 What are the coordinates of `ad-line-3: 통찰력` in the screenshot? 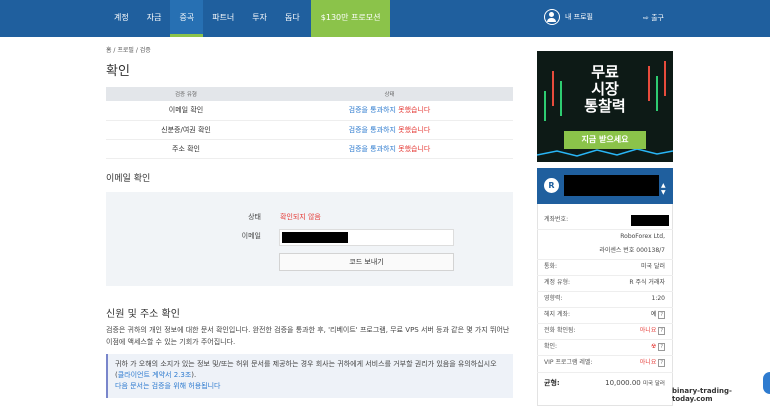 It's located at (605, 106).